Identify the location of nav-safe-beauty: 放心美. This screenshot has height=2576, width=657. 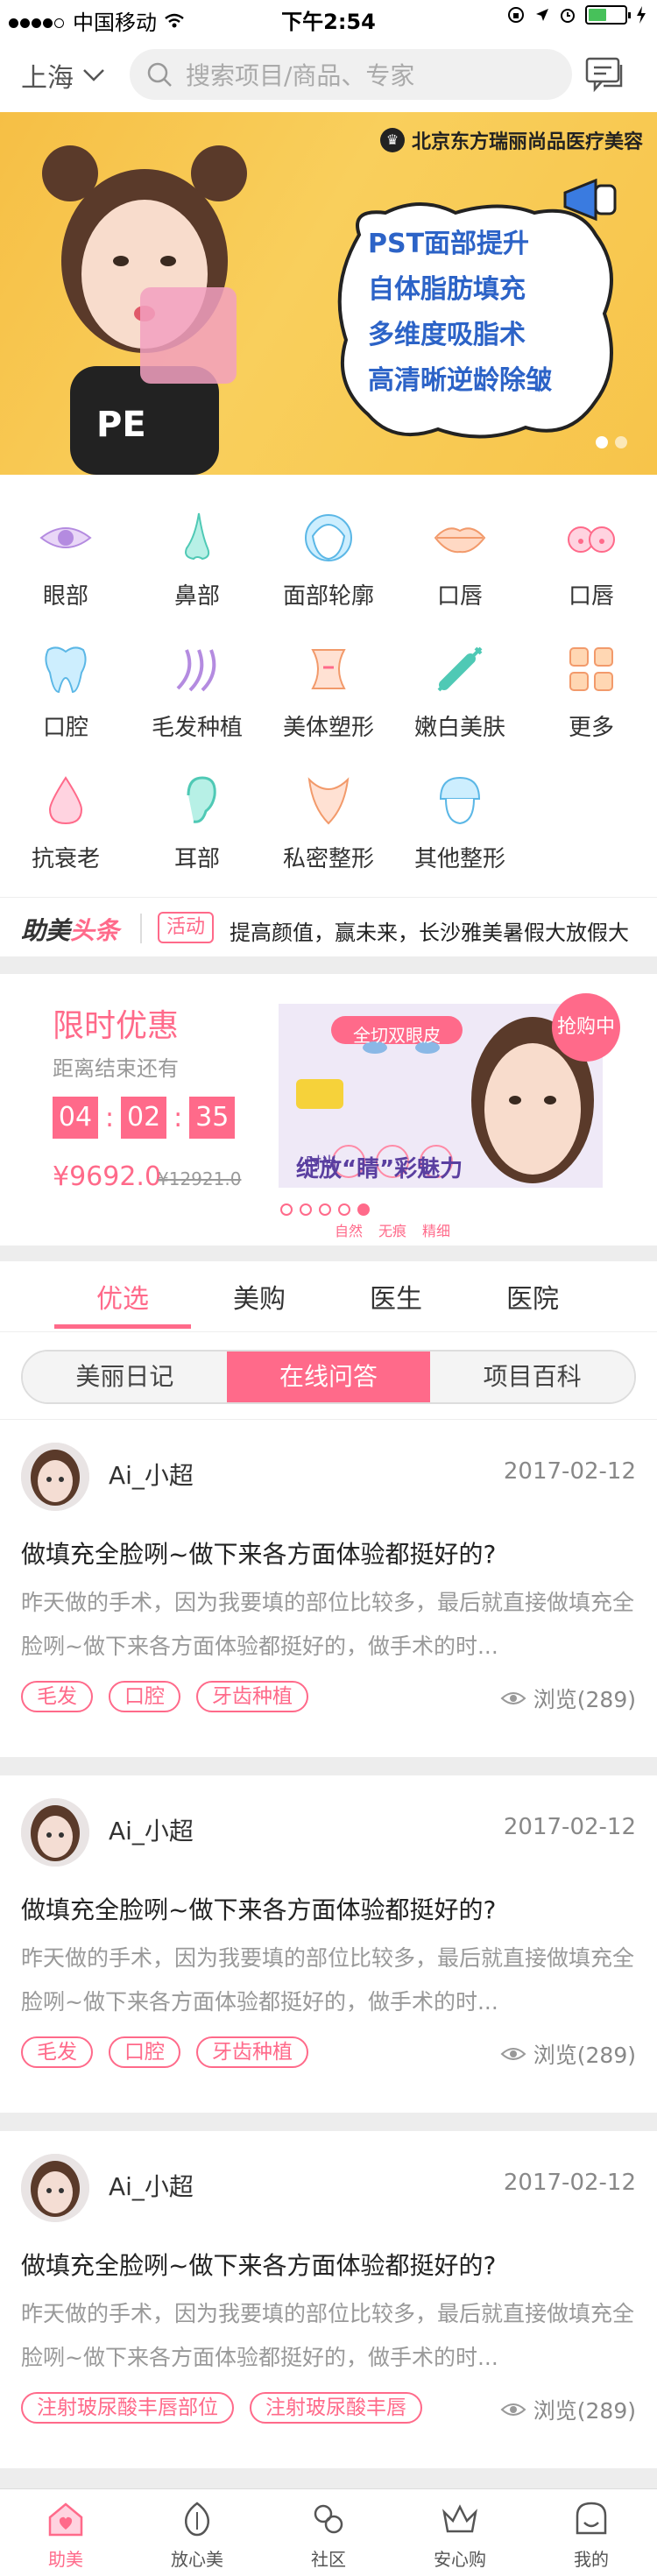
(197, 2532).